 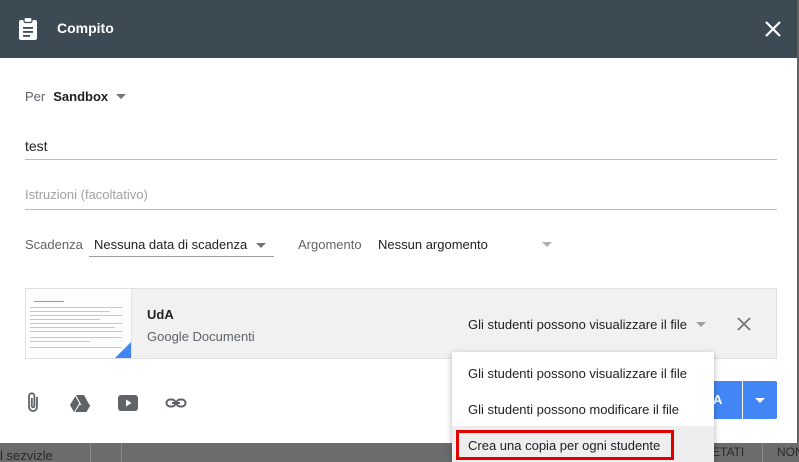 I want to click on class-selector: Per Sandbox, so click(x=76, y=96).